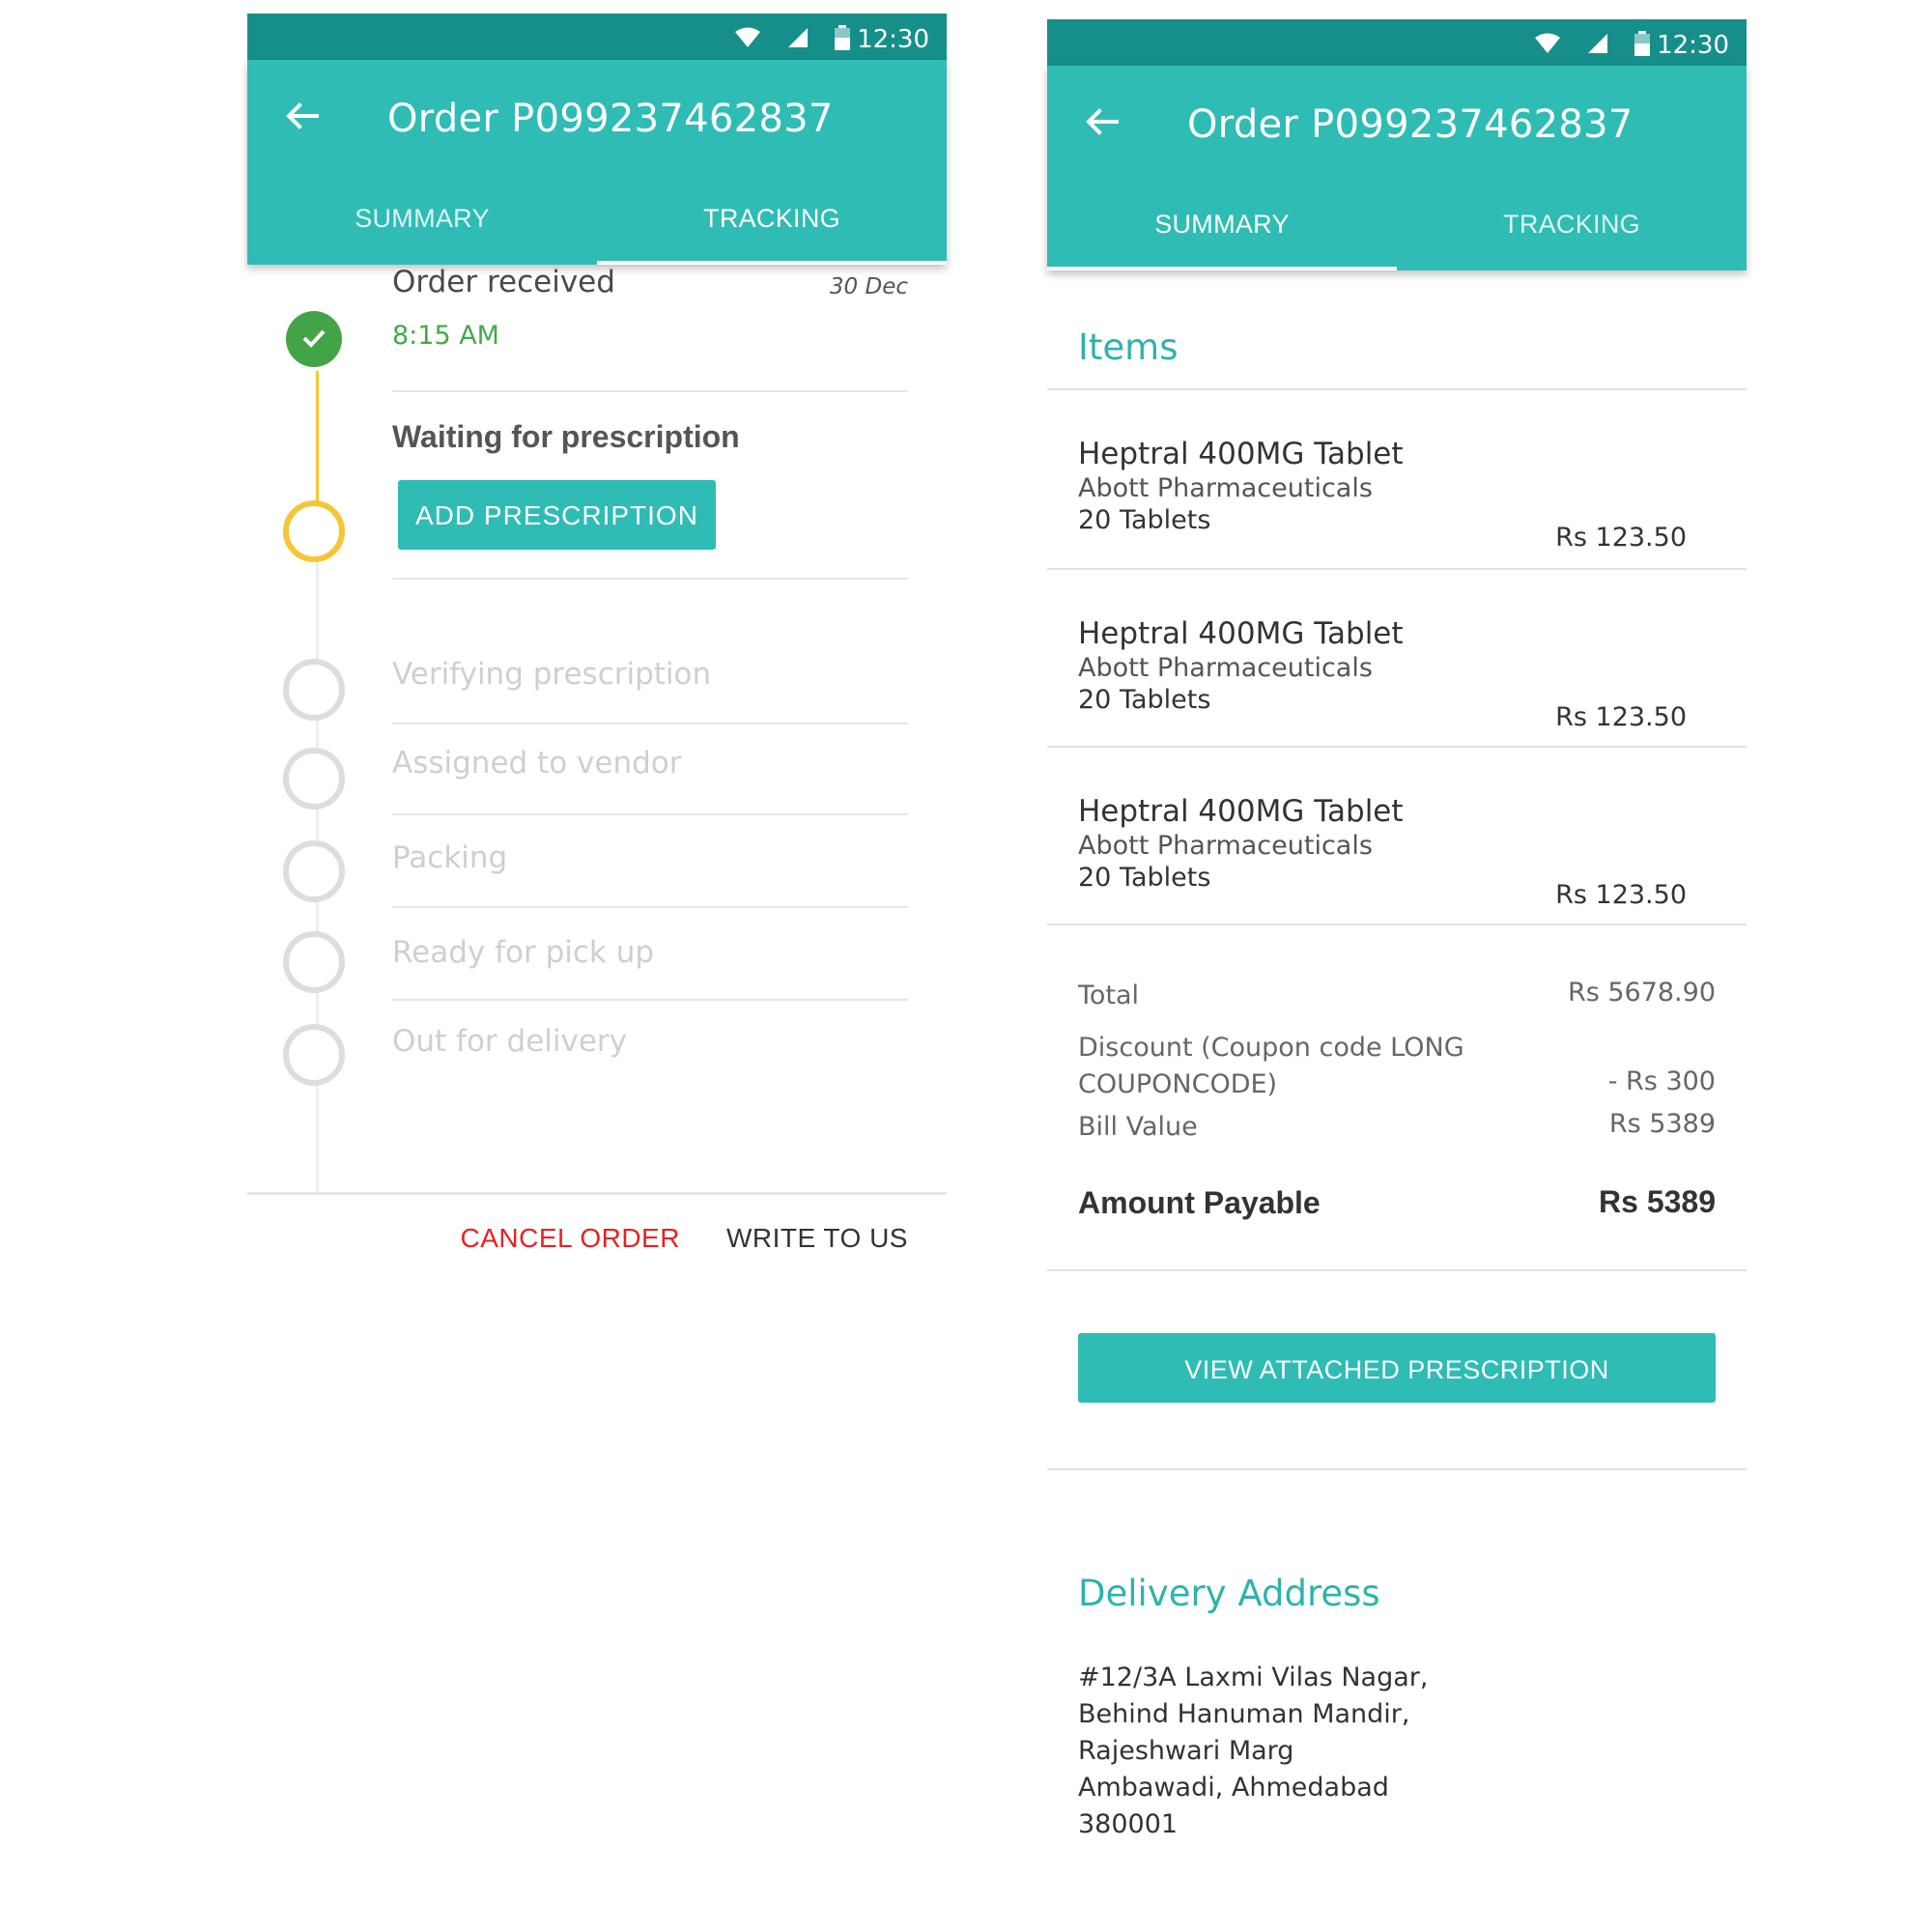 This screenshot has height=1932, width=1932. What do you see at coordinates (537, 763) in the screenshot?
I see `step-title: Assigned to vendor` at bounding box center [537, 763].